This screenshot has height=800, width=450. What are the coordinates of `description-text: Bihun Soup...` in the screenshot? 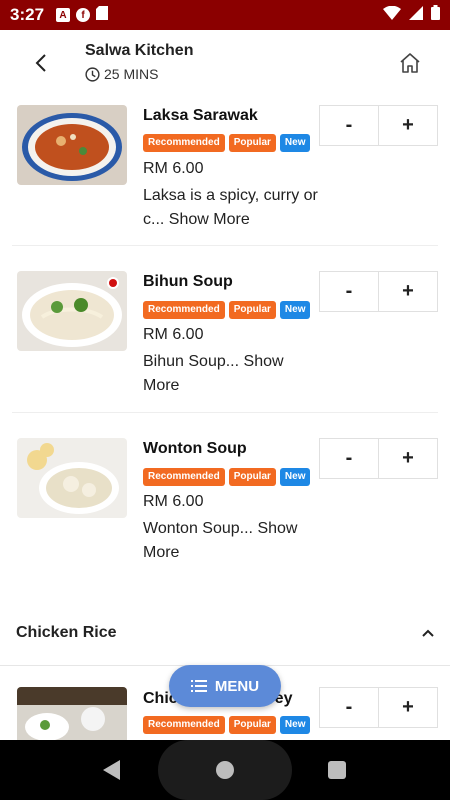 It's located at (191, 361).